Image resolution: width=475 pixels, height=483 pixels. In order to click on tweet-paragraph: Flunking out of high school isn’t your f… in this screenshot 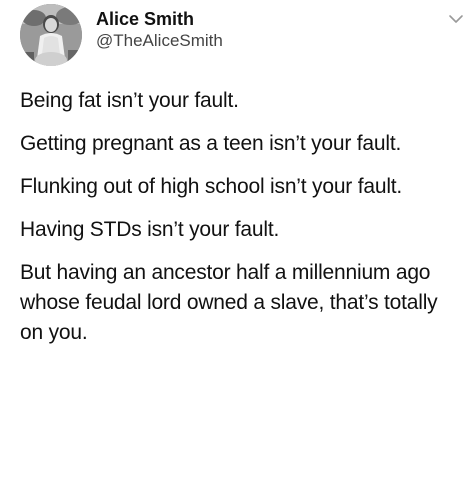, I will do `click(211, 186)`.